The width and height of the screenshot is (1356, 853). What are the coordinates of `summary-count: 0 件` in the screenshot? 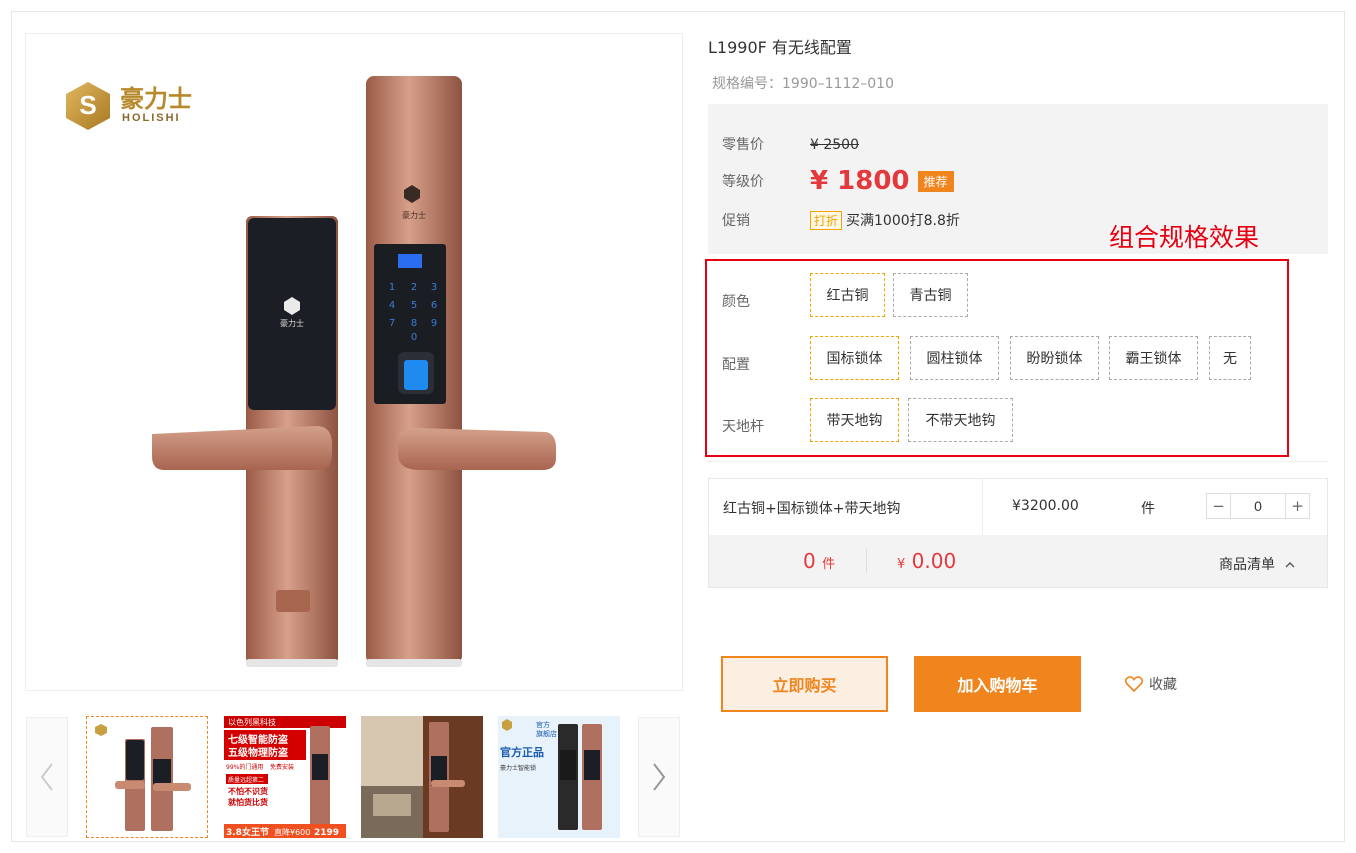 It's located at (819, 561).